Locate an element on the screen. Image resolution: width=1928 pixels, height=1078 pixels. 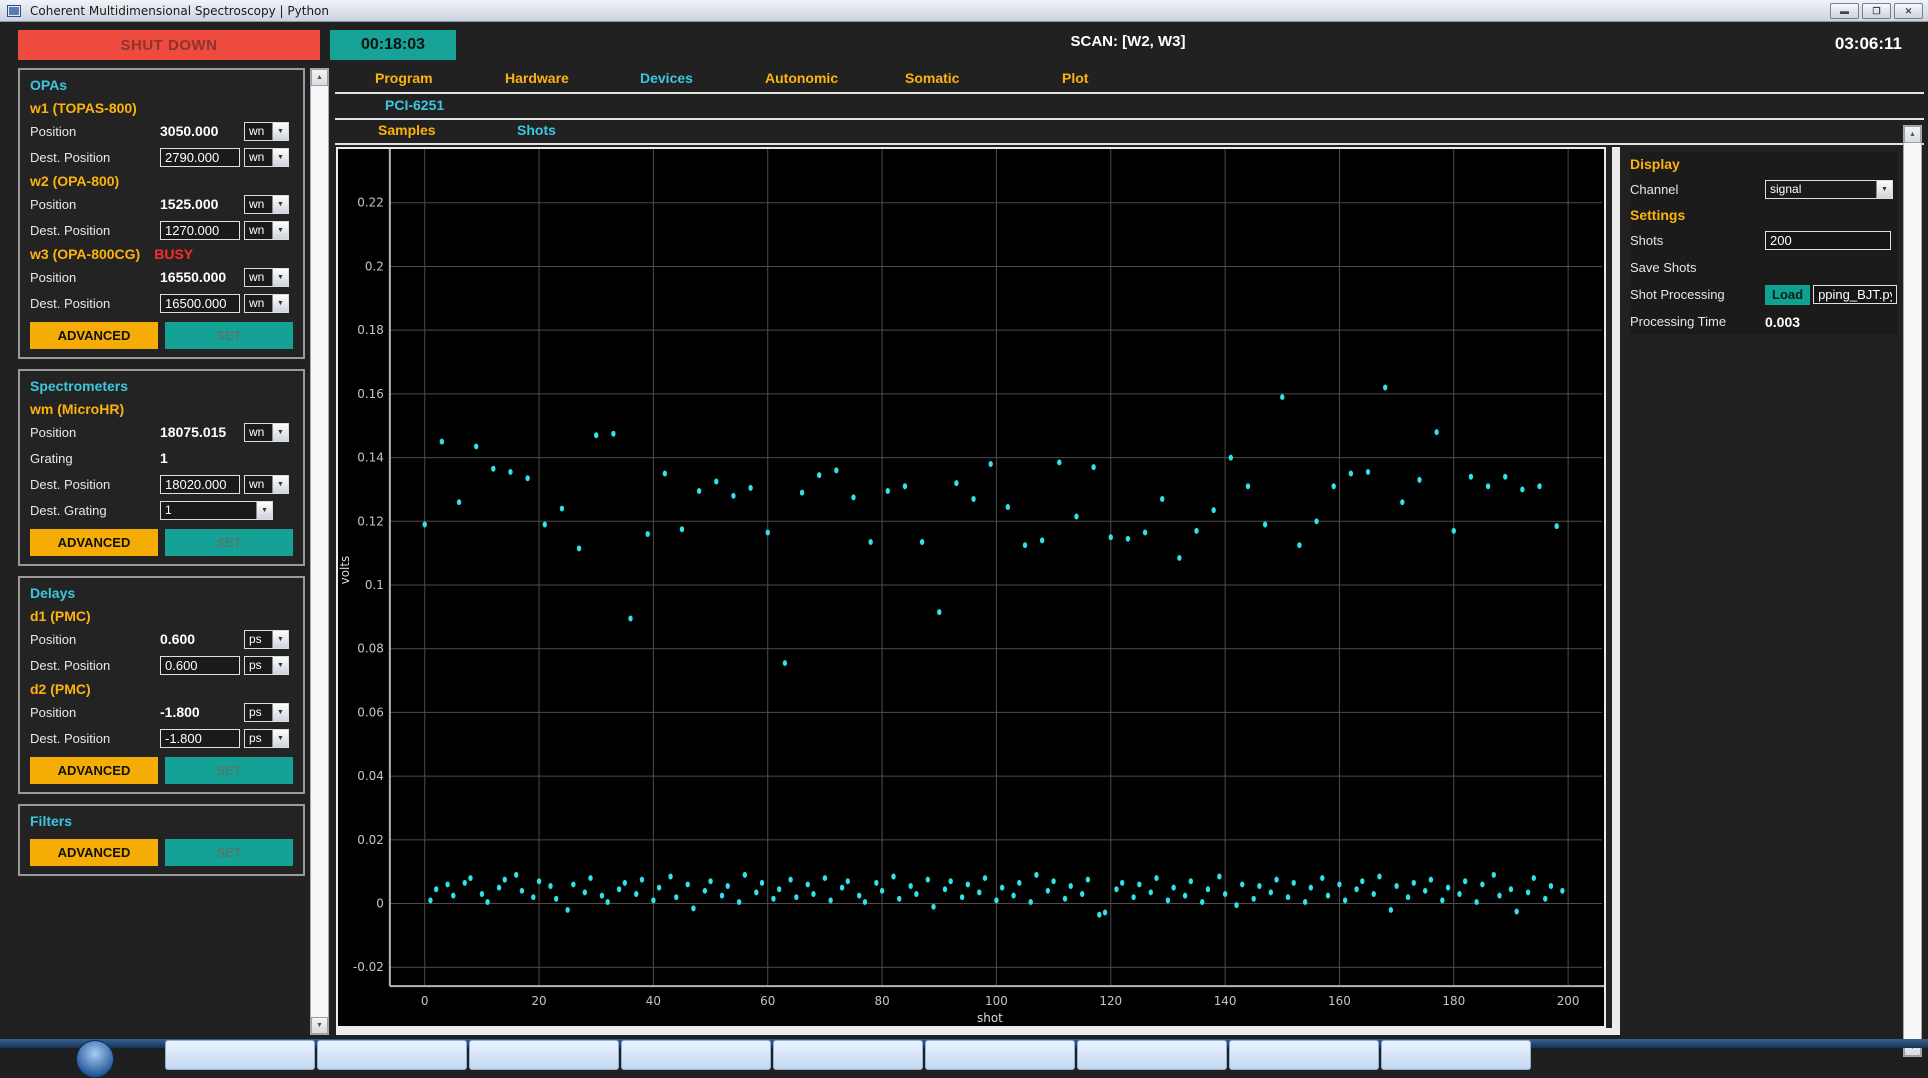
section-filters: Filters ADVANCED SET is located at coordinates (161, 840).